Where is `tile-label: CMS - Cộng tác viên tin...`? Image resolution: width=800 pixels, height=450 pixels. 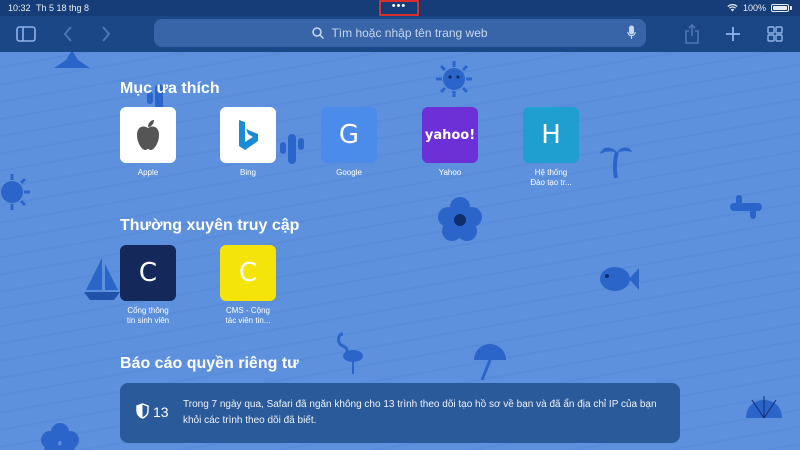 tile-label: CMS - Cộng tác viên tin... is located at coordinates (248, 315).